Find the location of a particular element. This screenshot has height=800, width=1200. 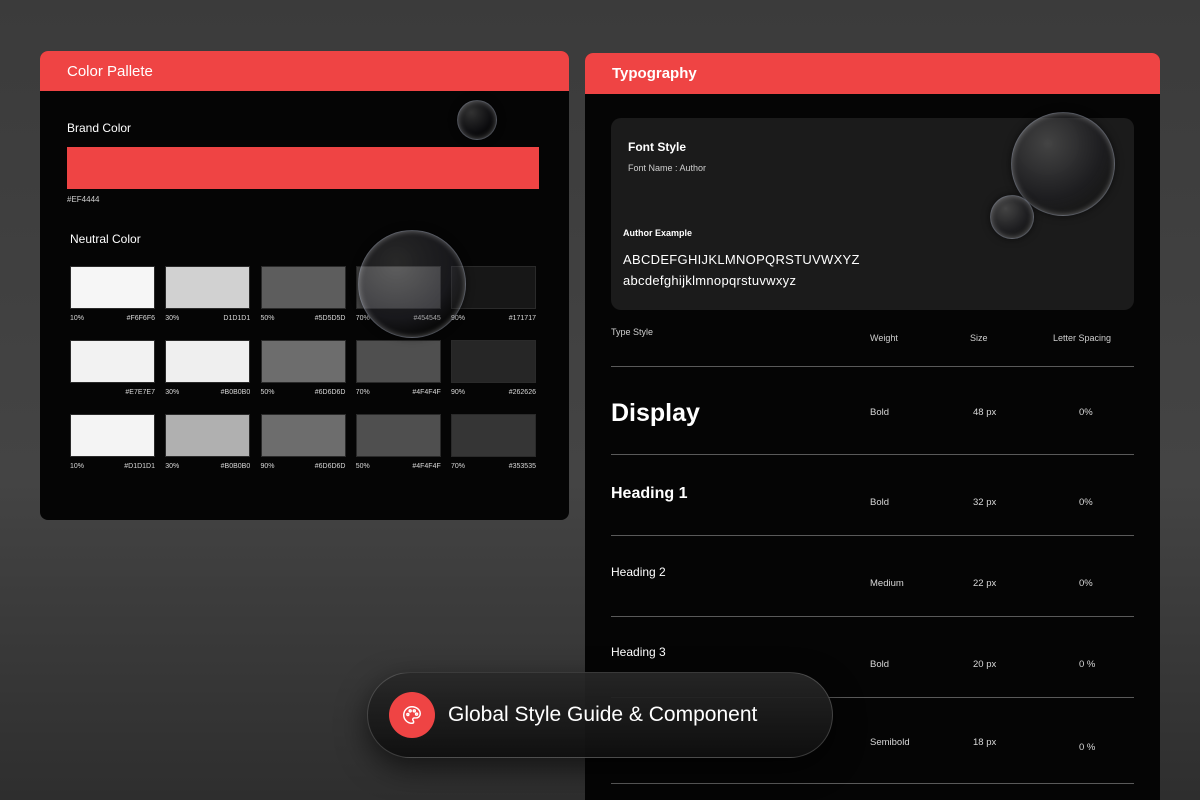

font-name: Font Name : Author is located at coordinates (667, 168).